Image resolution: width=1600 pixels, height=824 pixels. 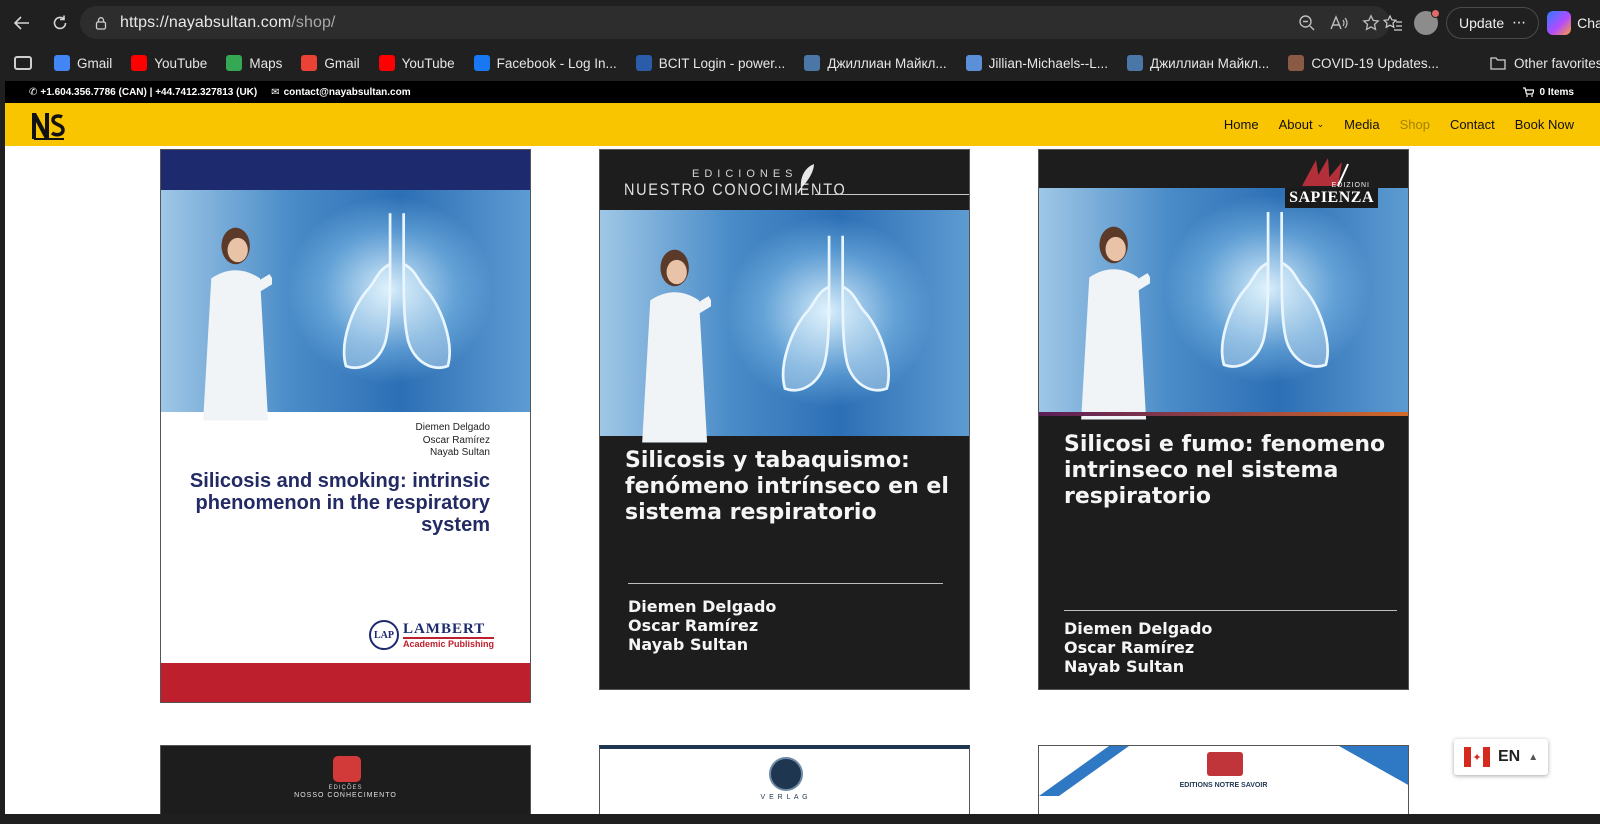 I want to click on google-icon, so click(x=62, y=63).